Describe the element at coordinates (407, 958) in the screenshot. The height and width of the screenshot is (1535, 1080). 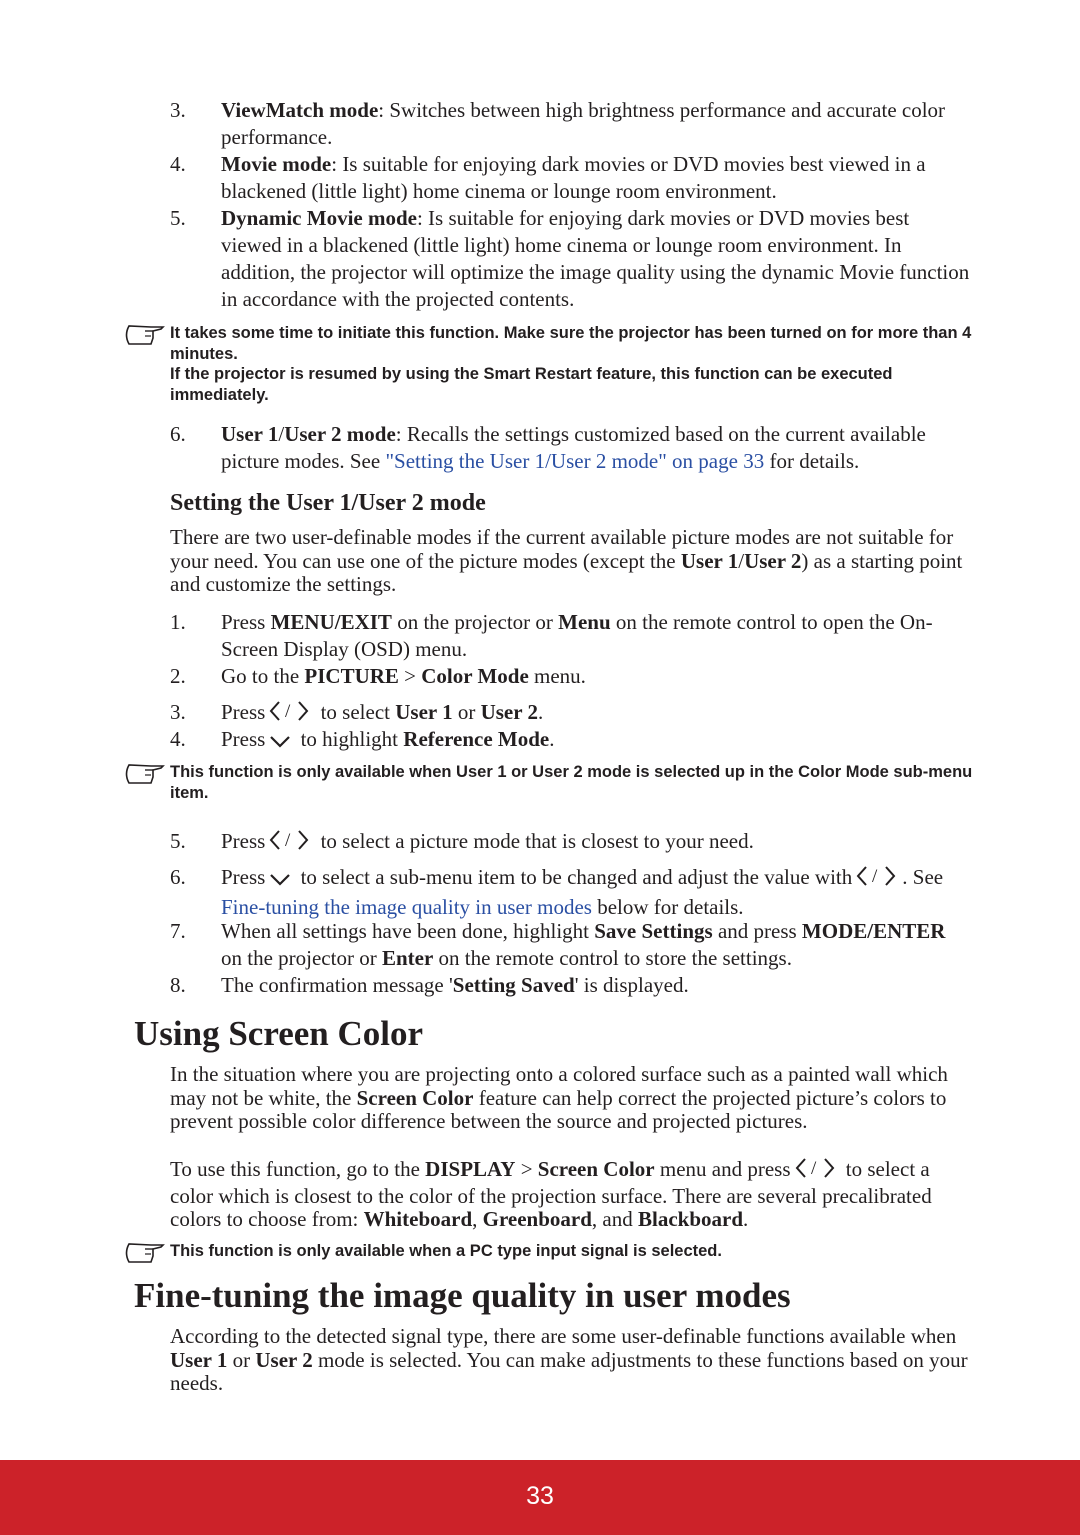
I see `text-run: Enter` at that location.